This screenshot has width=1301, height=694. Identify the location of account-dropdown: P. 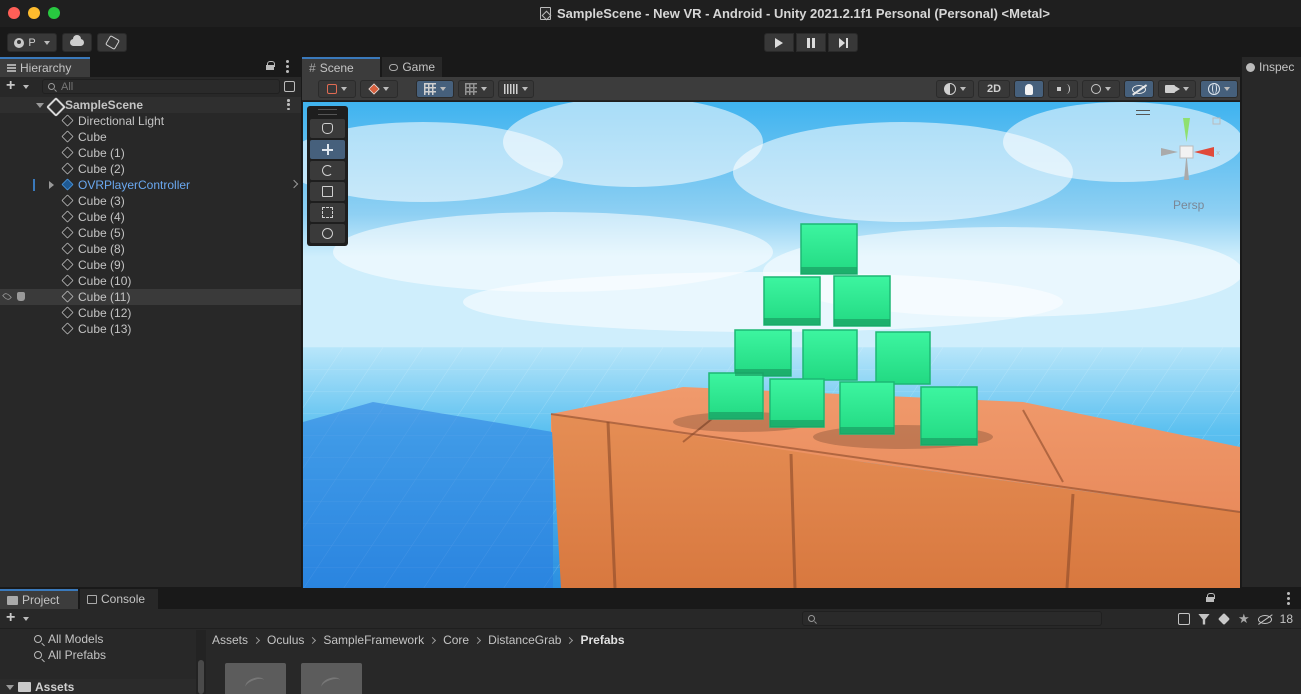
(32, 42).